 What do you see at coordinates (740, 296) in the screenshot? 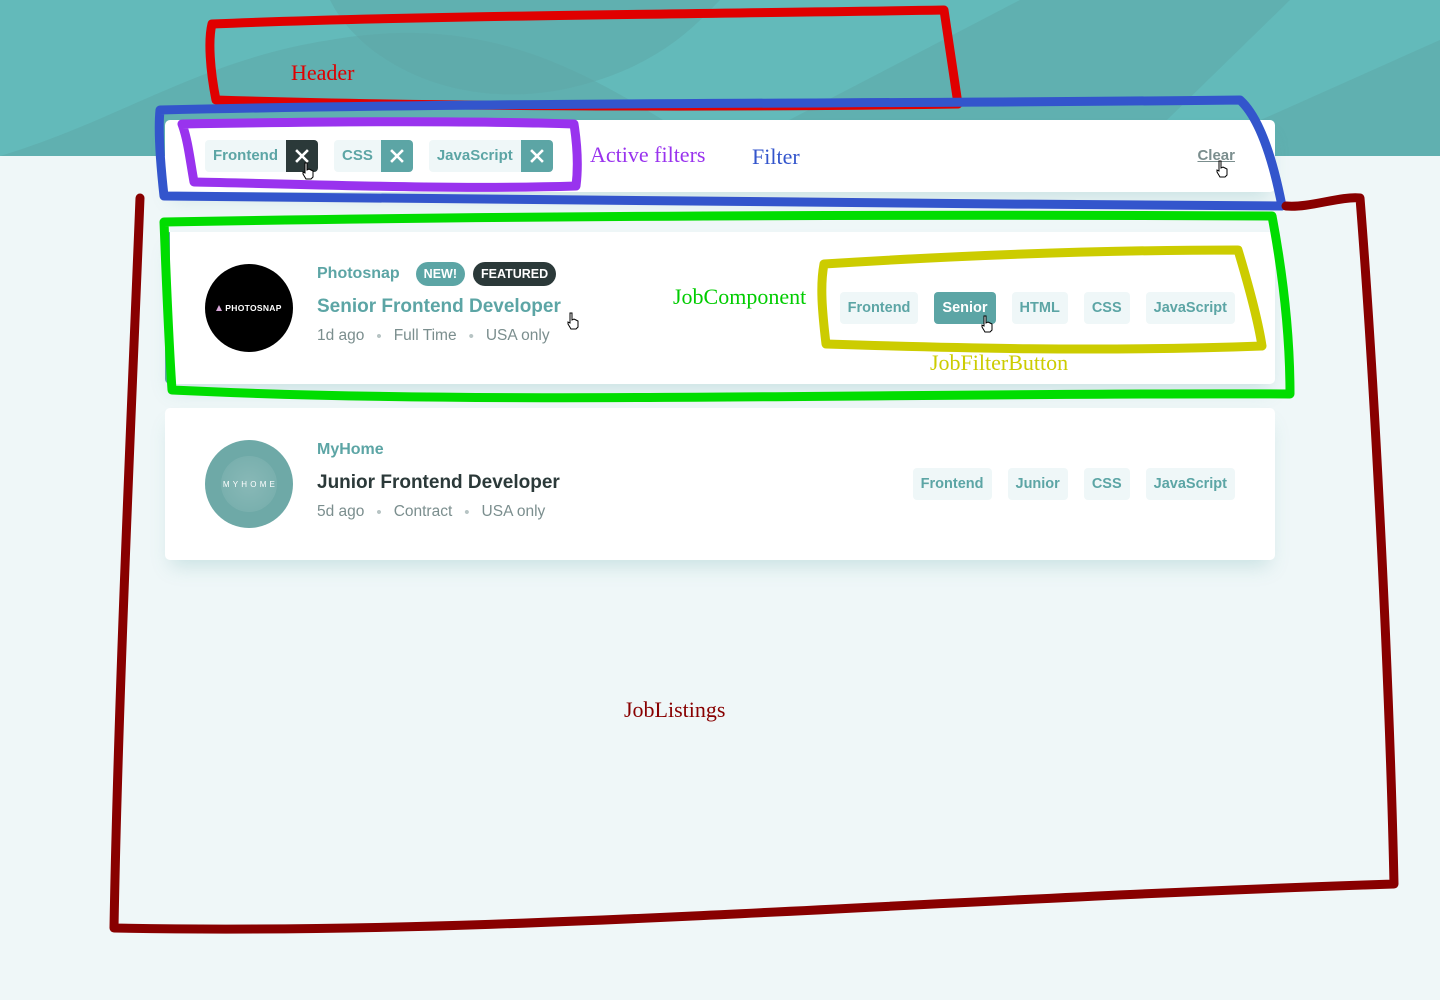
I see `annotation-label-job-component: JobComponent` at bounding box center [740, 296].